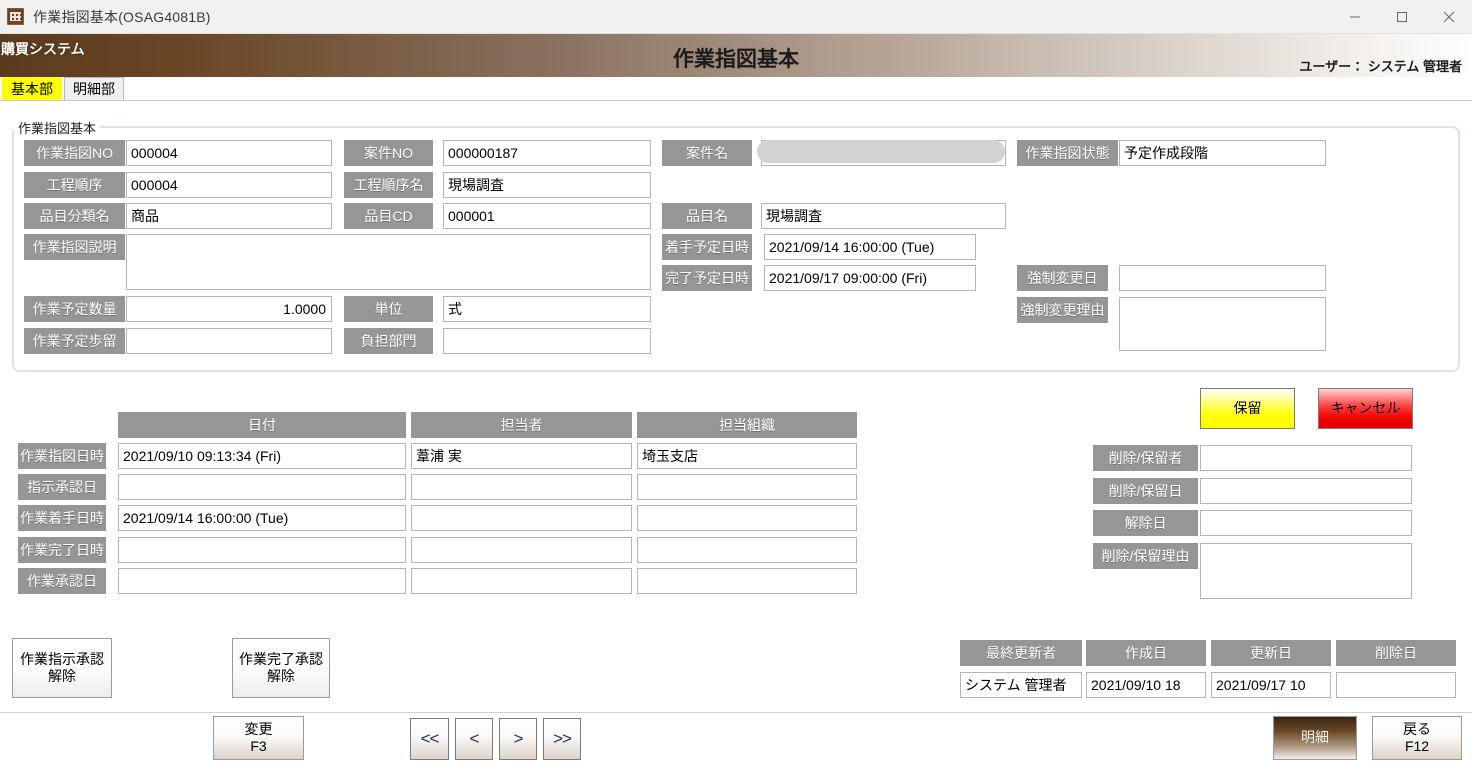  Describe the element at coordinates (1247, 408) in the screenshot. I see `hold-button: 保留` at that location.